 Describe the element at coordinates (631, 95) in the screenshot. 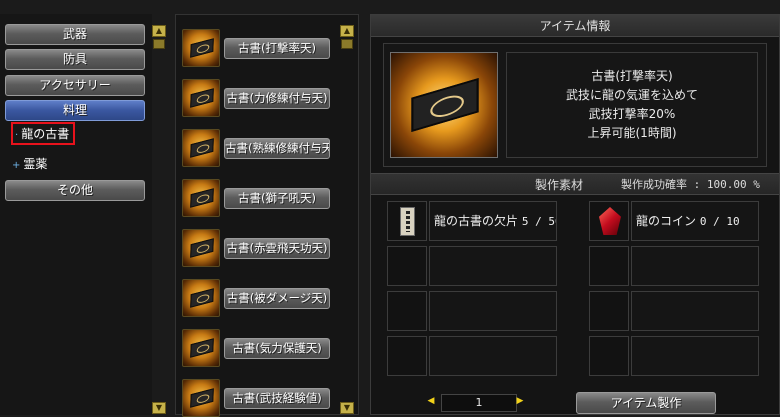

I see `item-desc-line: 武技に龍の気運を込めて` at that location.